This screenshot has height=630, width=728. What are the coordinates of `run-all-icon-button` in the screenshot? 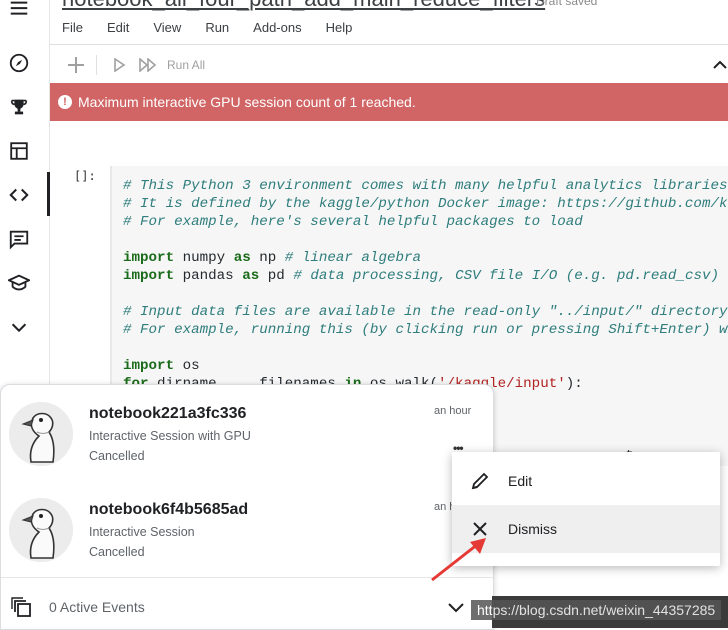 It's located at (148, 65).